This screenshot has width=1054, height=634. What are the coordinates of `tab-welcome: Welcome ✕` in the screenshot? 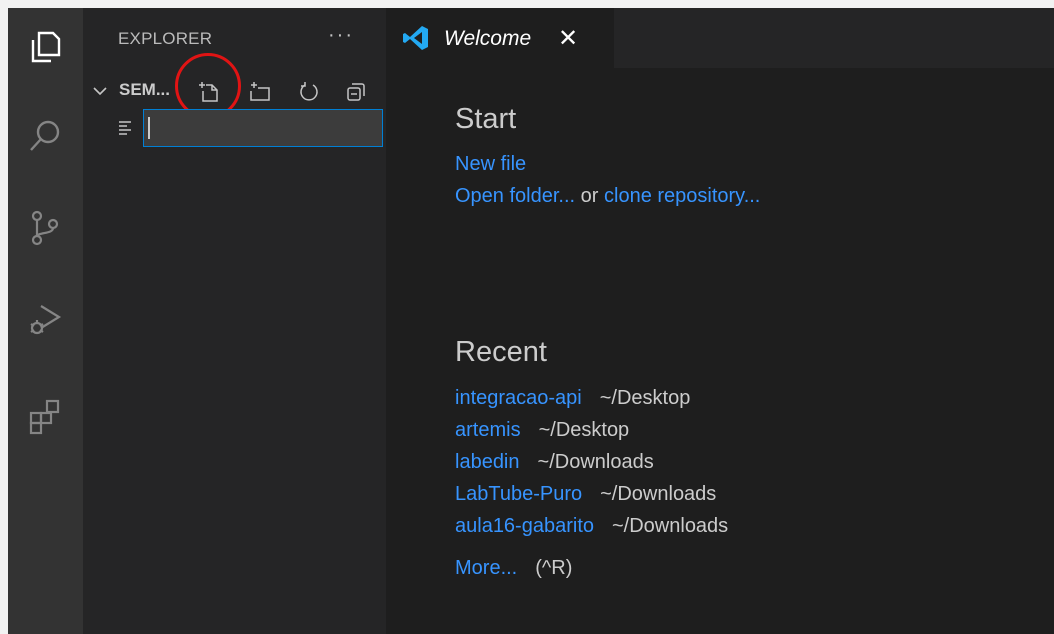 It's located at (500, 38).